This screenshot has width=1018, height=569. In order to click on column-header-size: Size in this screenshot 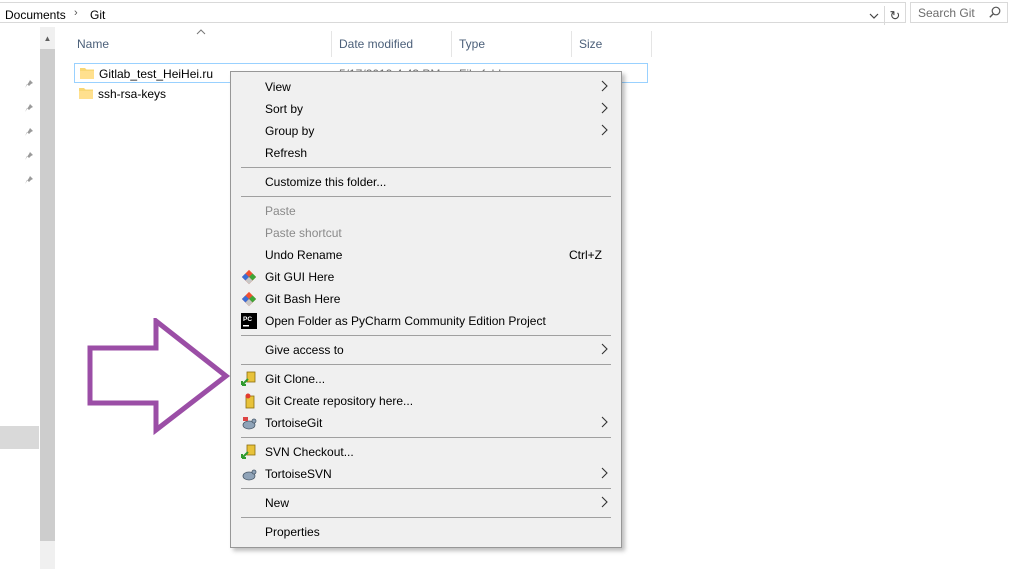, I will do `click(612, 44)`.